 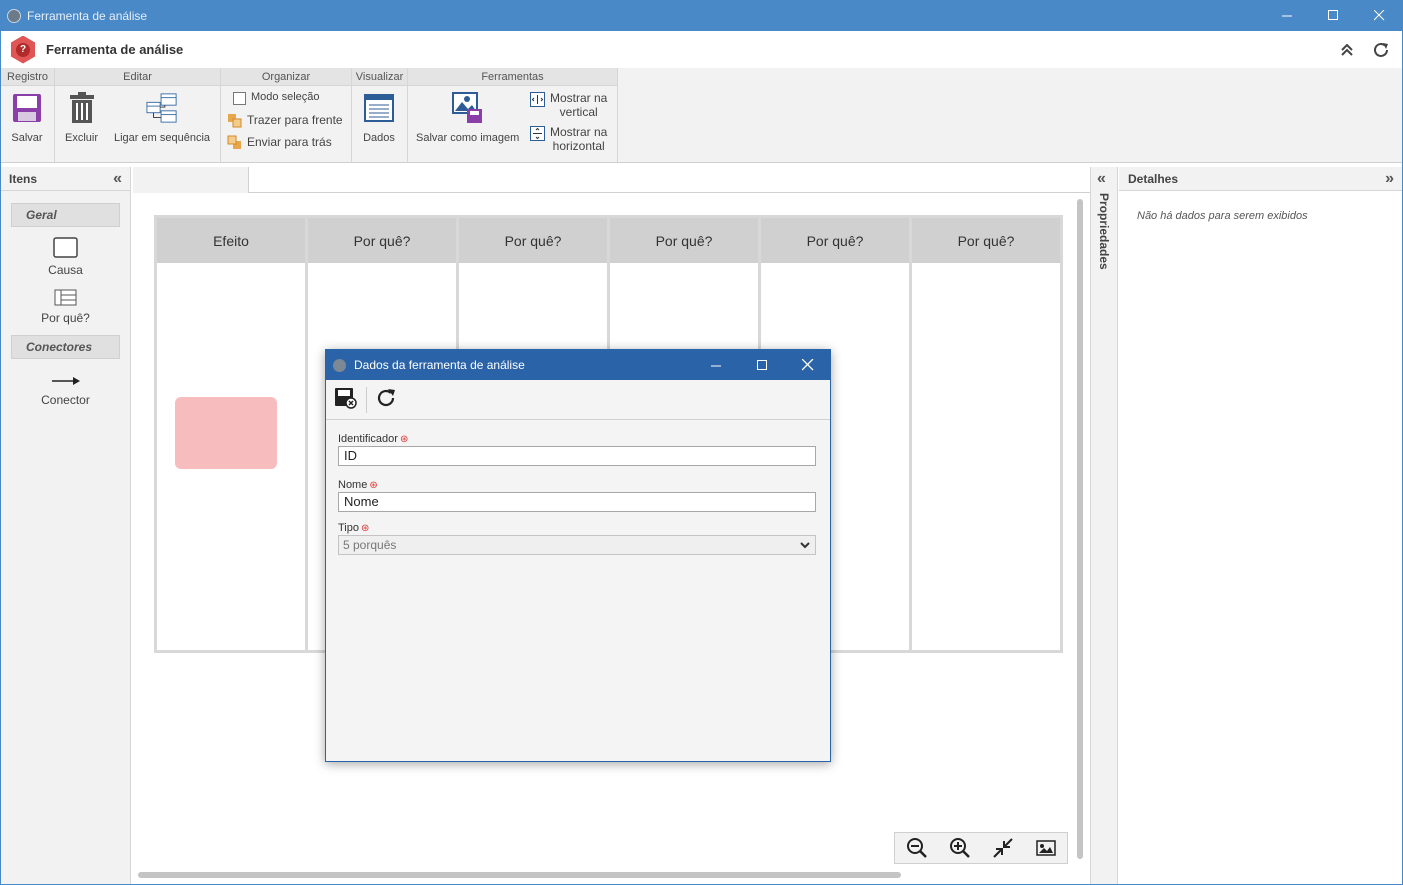 What do you see at coordinates (577, 502) in the screenshot?
I see `nome-field: Nome` at bounding box center [577, 502].